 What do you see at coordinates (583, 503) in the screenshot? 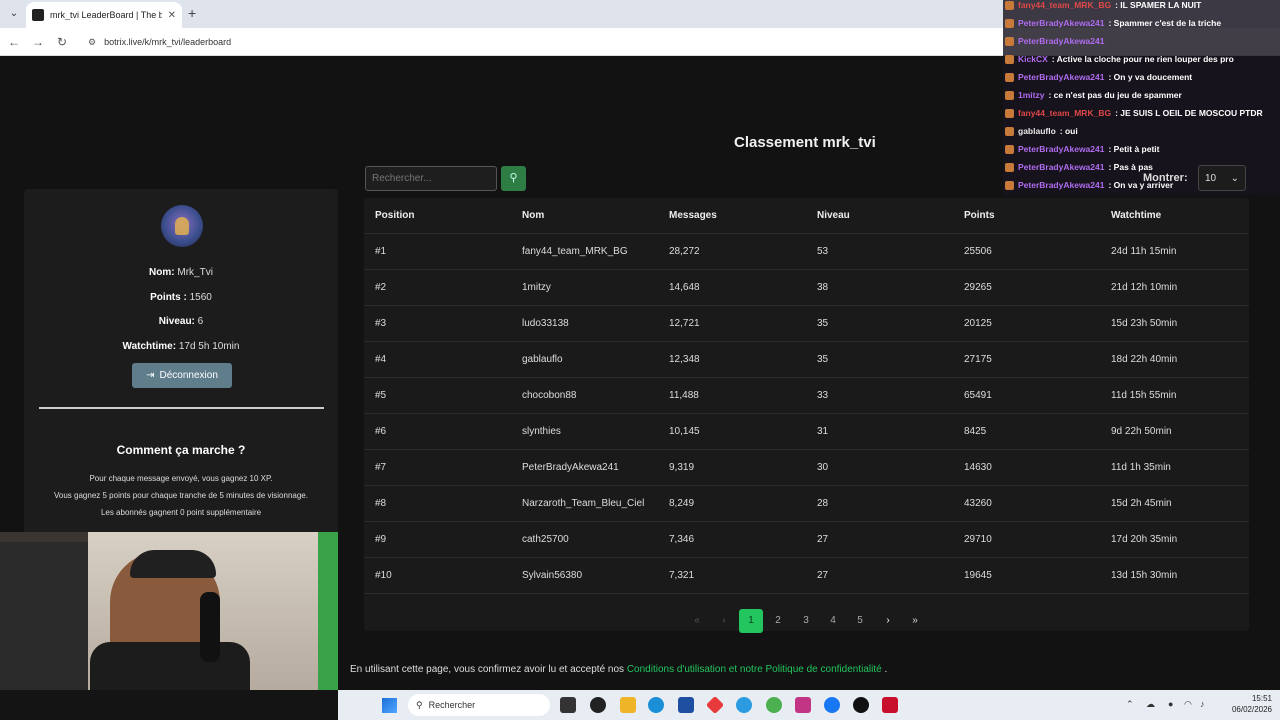
I see `cell-name: Narzaroth_Team_Bleu_Ciel` at bounding box center [583, 503].